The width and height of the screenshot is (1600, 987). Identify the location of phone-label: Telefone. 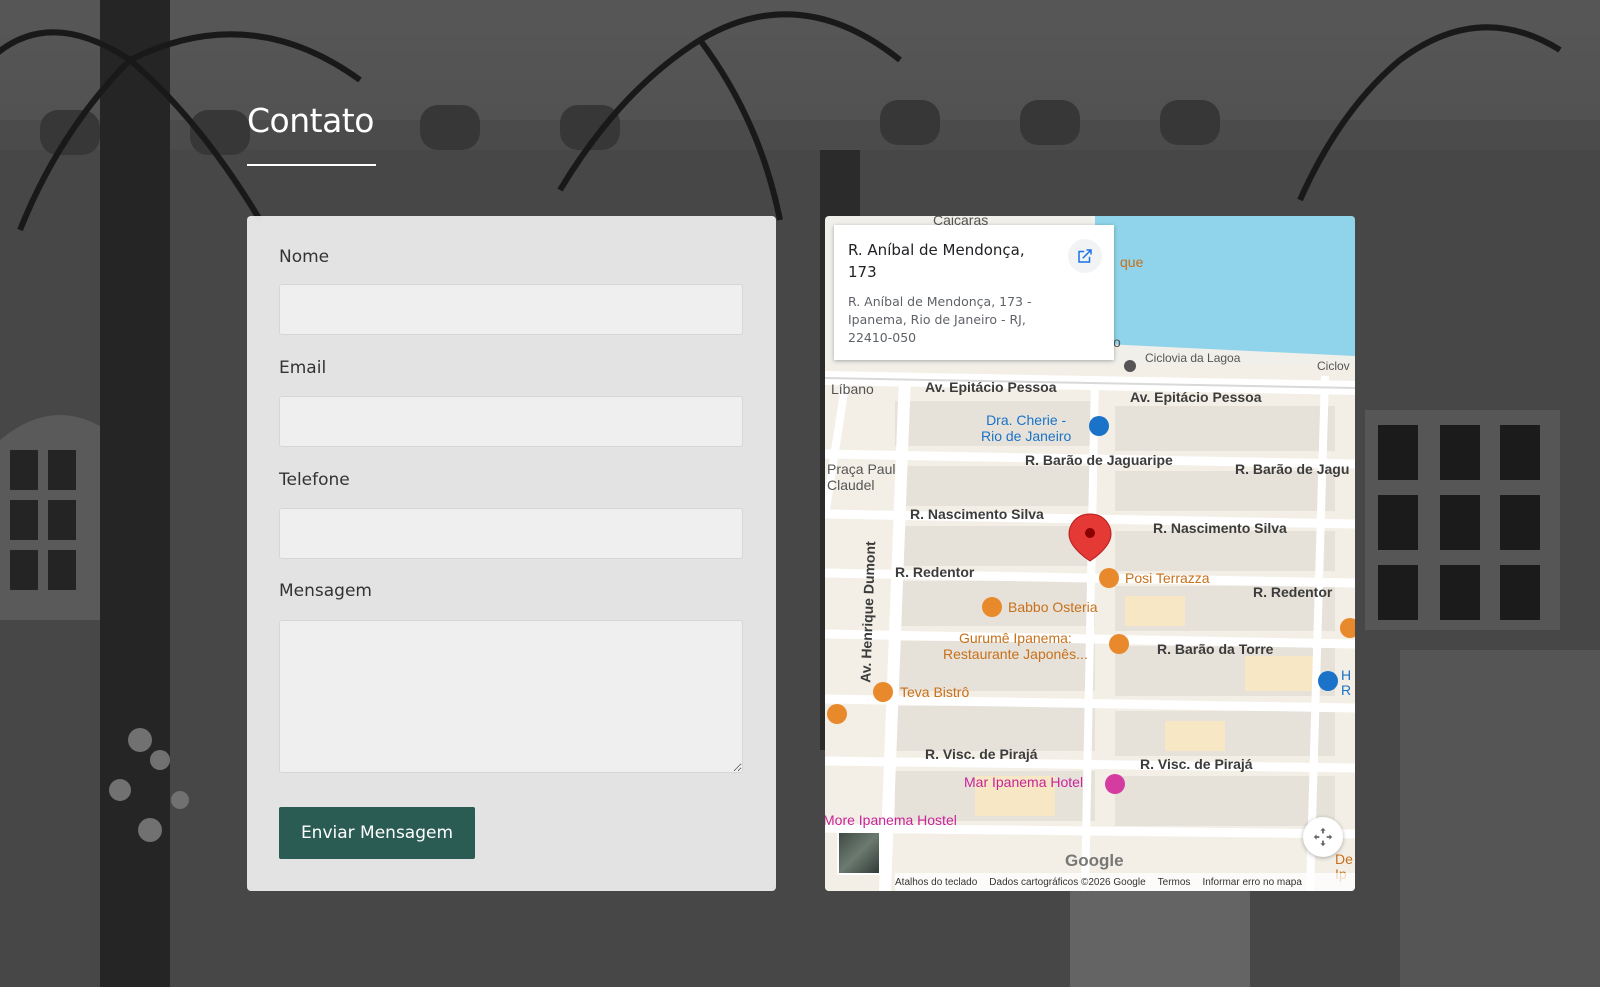
(314, 480).